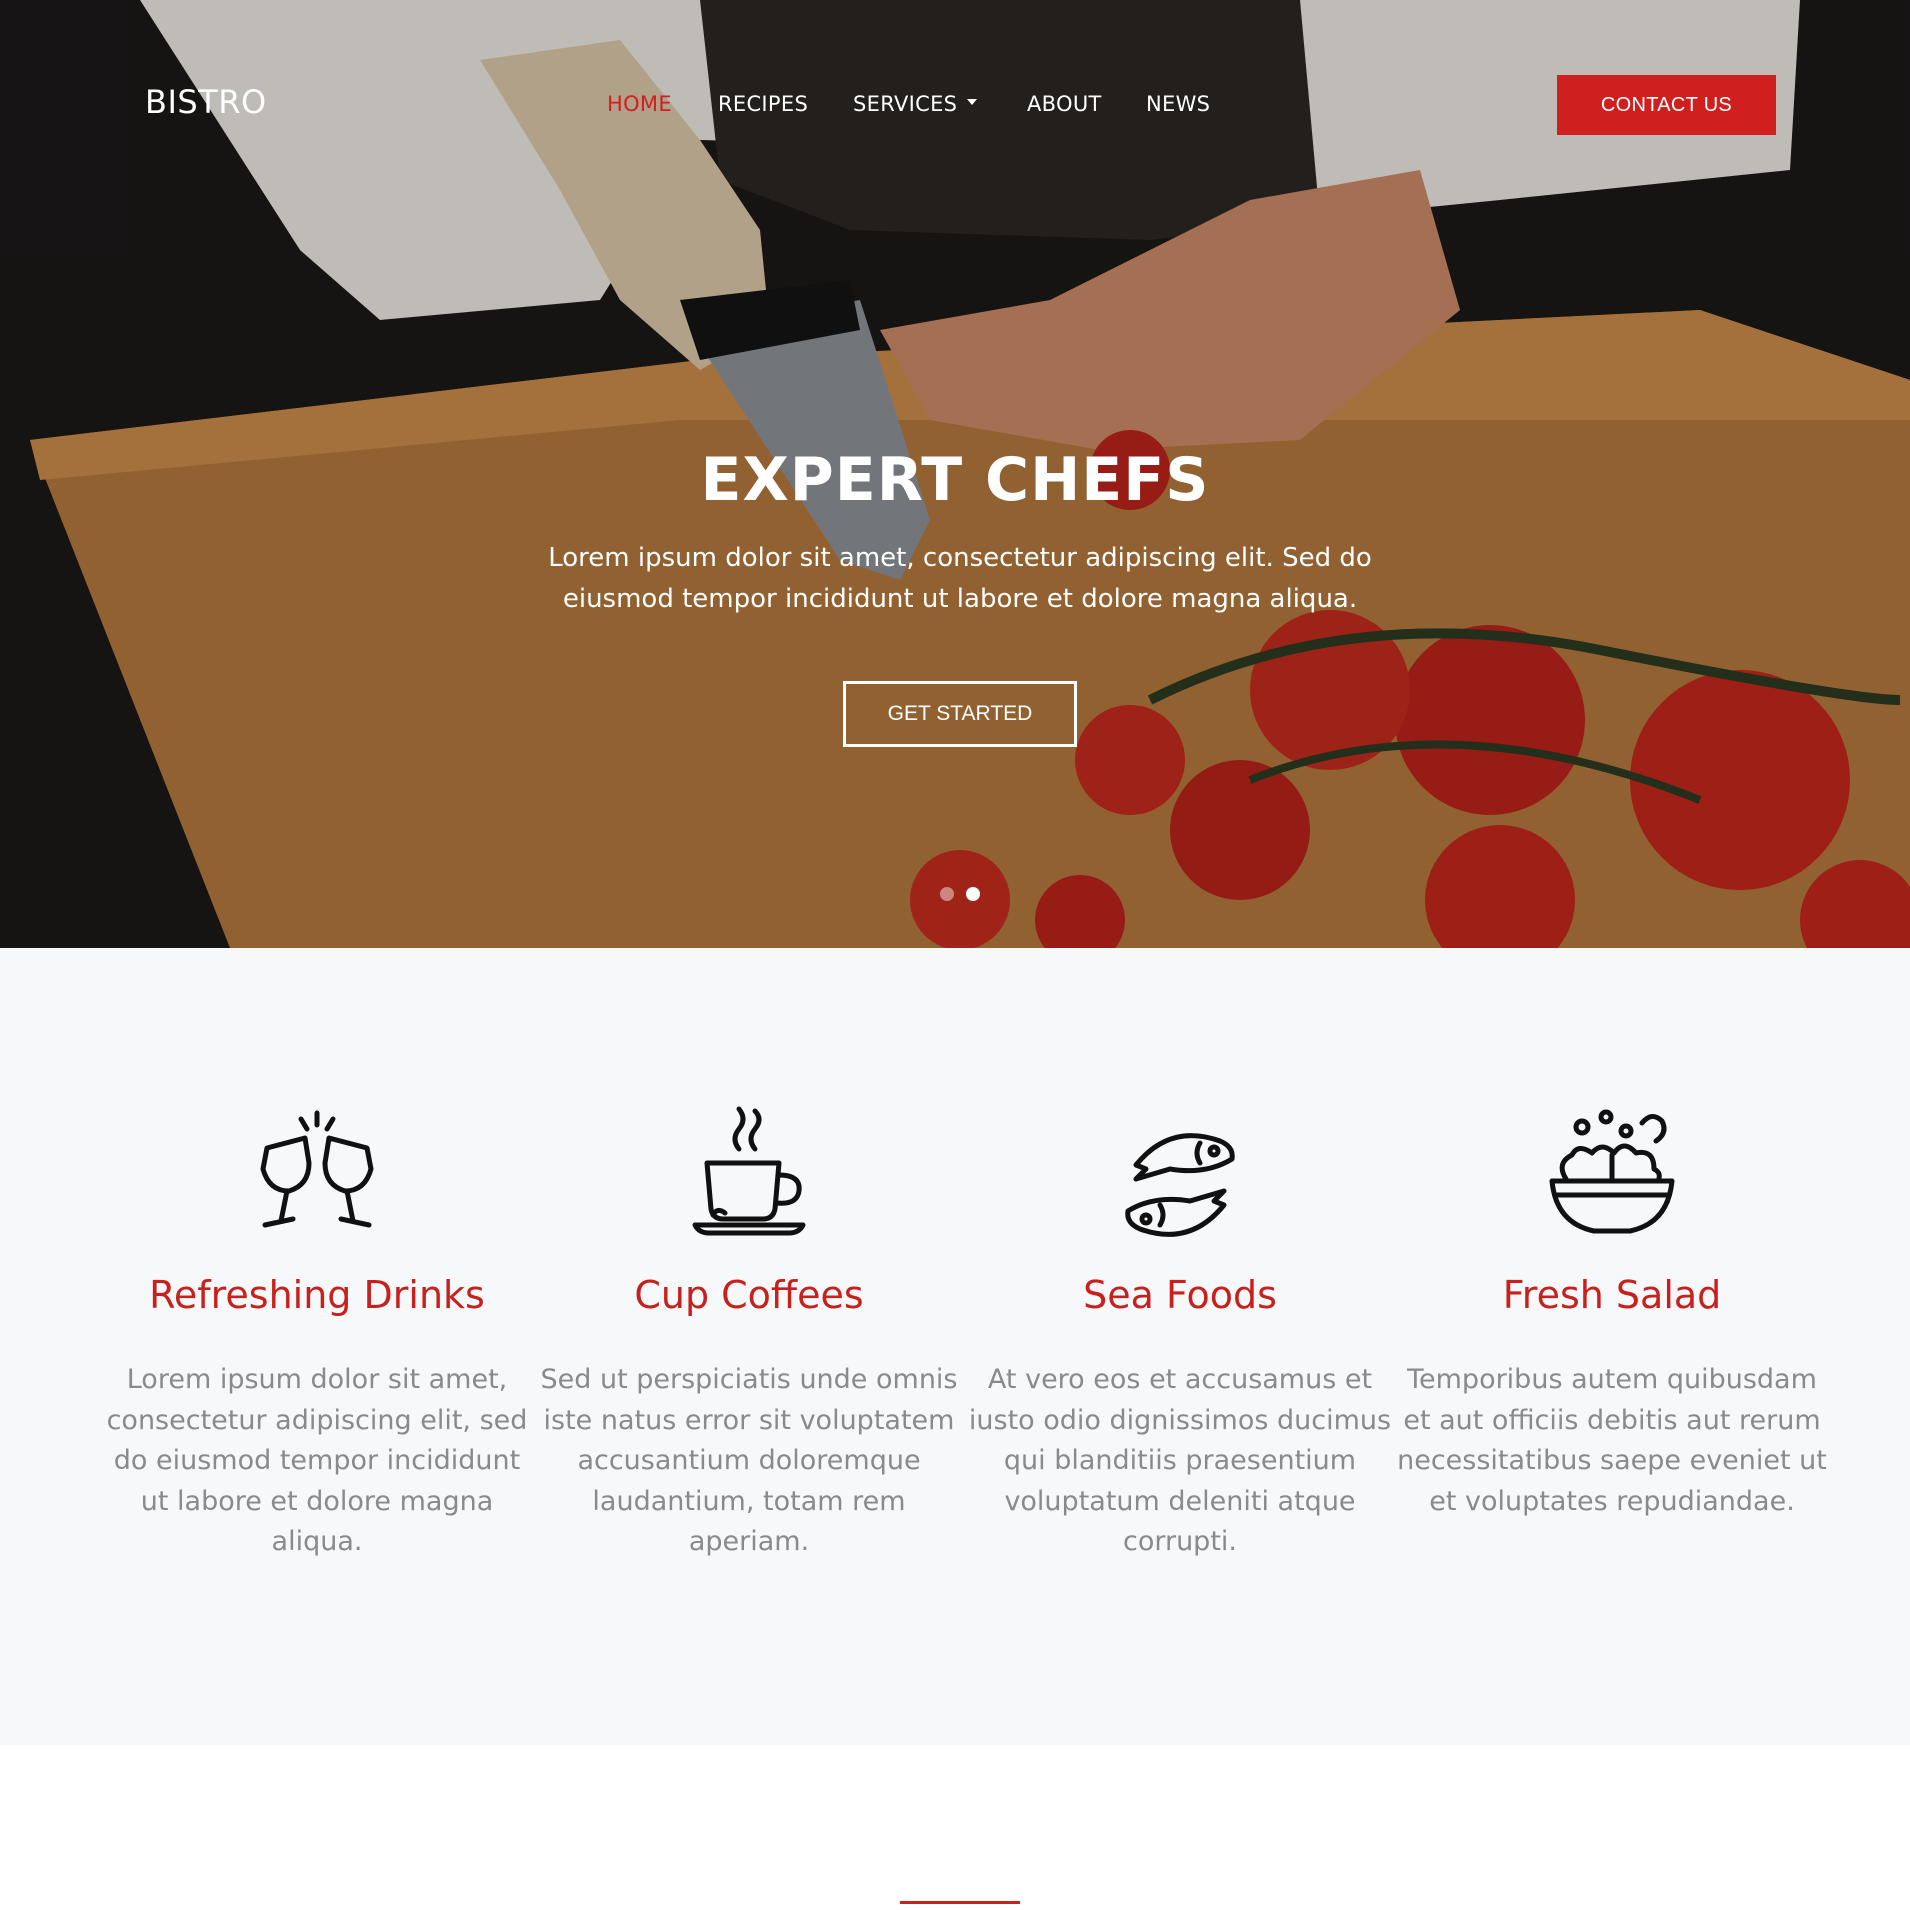  I want to click on next-section, so click(955, 1827).